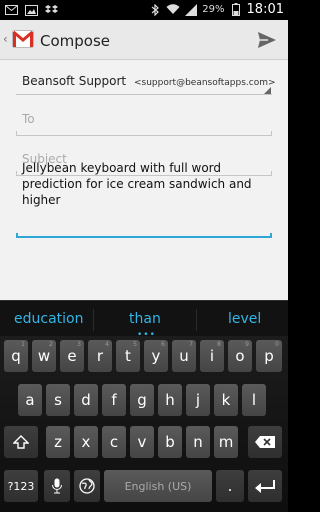 The width and height of the screenshot is (320, 512). I want to click on key-v: v, so click(142, 442).